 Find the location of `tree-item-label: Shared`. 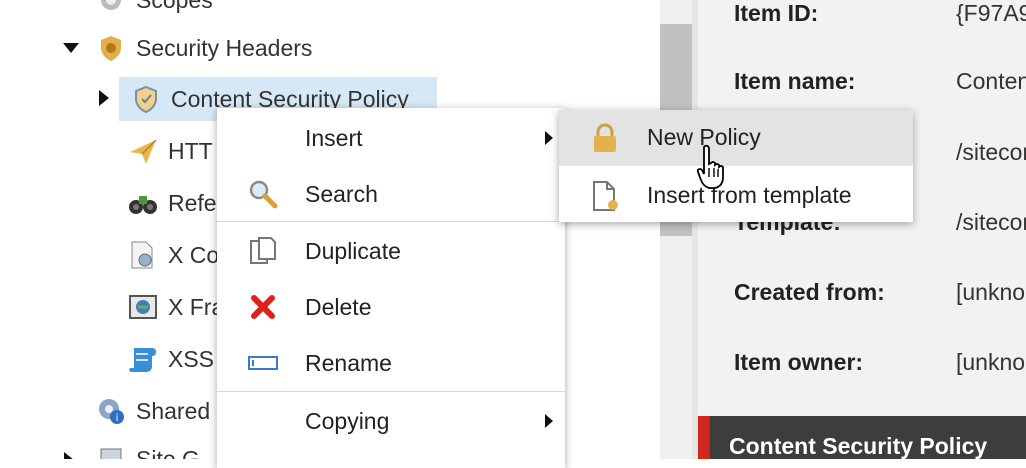

tree-item-label: Shared is located at coordinates (173, 410).